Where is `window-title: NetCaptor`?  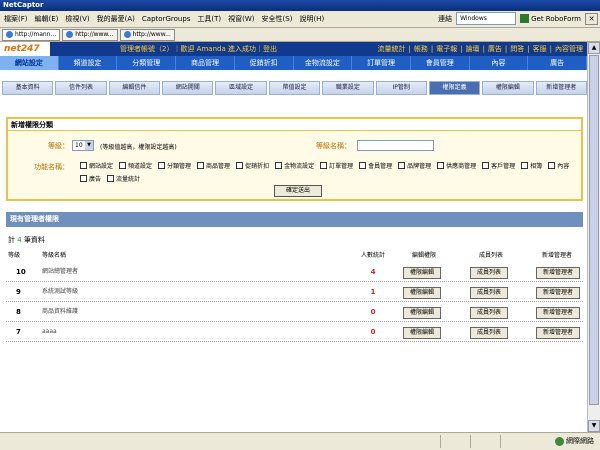
window-title: NetCaptor is located at coordinates (300, 5).